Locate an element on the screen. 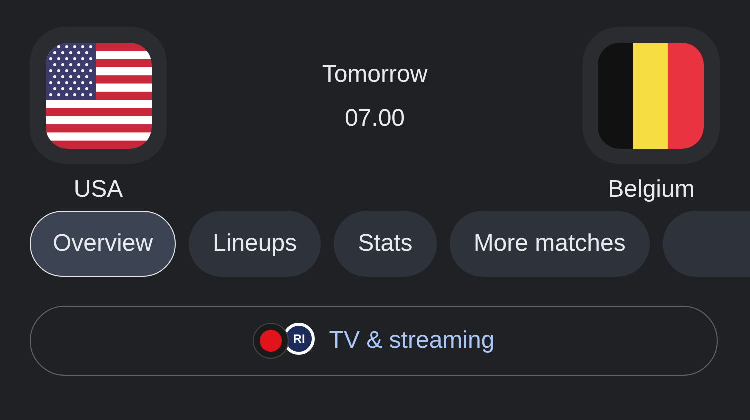  tab: Overview is located at coordinates (103, 244).